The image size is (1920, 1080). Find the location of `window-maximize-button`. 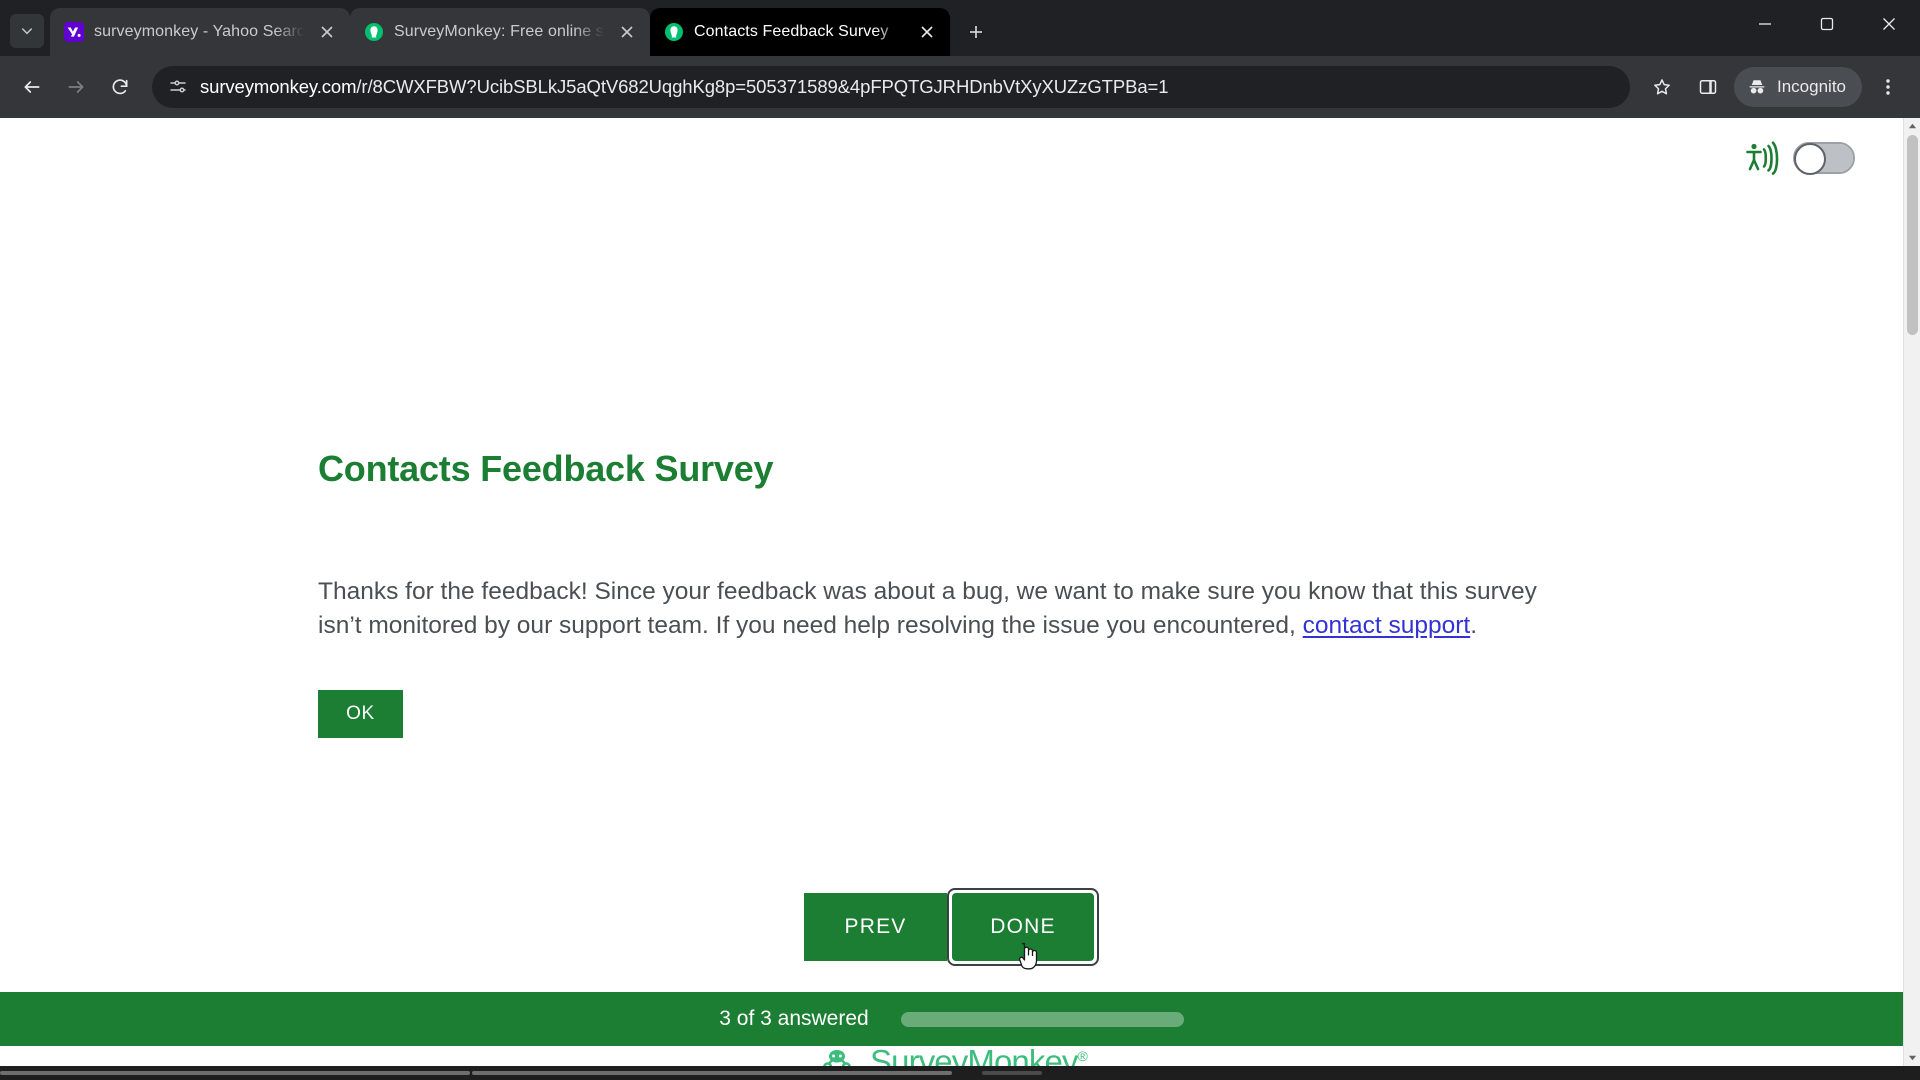

window-maximize-button is located at coordinates (1827, 24).